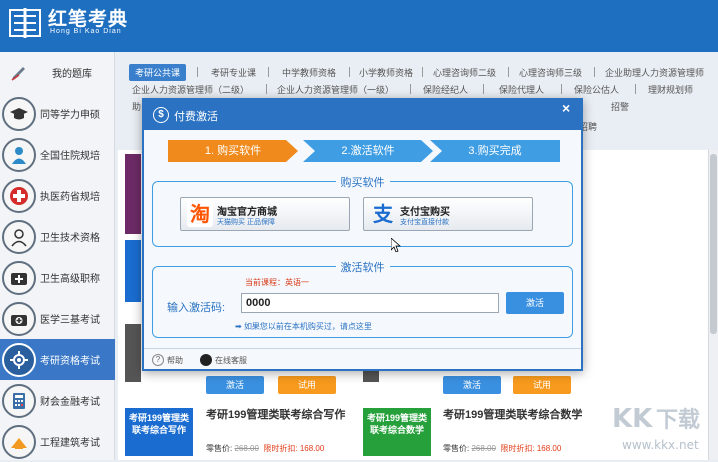 Image resolution: width=718 pixels, height=462 pixels. What do you see at coordinates (362, 115) in the screenshot?
I see `dialog-header: $ 付费激活 ×` at bounding box center [362, 115].